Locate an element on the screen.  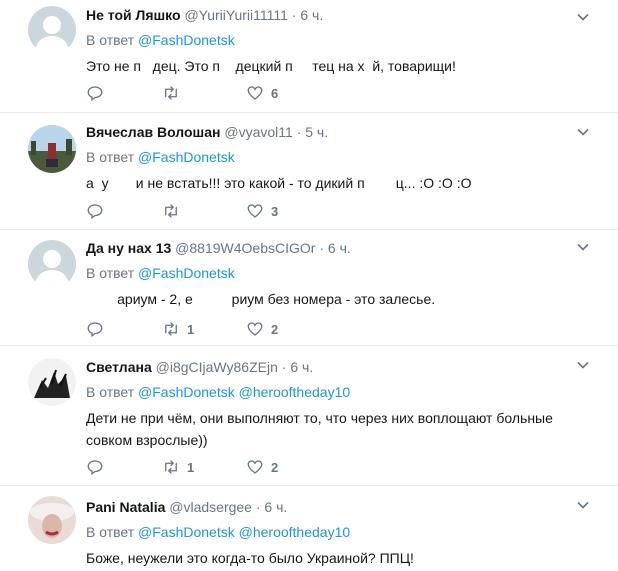
like-count: 3 is located at coordinates (275, 211).